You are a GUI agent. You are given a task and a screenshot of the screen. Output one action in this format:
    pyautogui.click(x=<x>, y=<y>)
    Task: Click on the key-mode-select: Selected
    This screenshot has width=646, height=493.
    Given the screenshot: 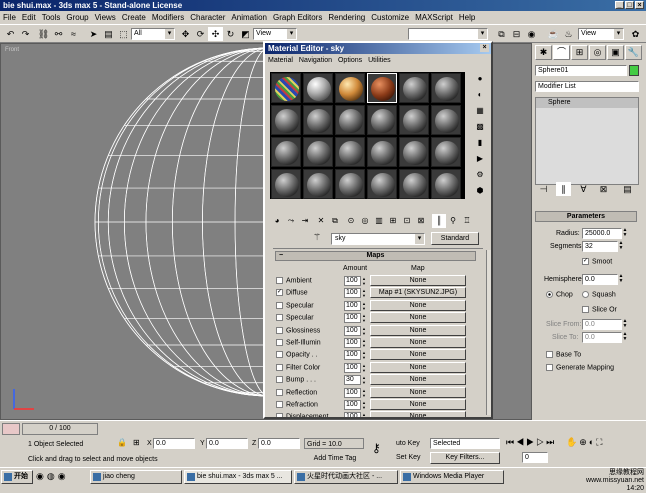 What is the action you would take?
    pyautogui.click(x=465, y=443)
    